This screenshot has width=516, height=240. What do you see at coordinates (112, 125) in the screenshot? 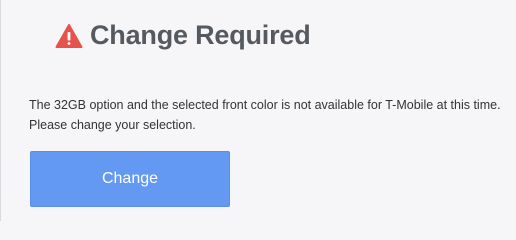
I see `message-line-2: Please change your selection.` at bounding box center [112, 125].